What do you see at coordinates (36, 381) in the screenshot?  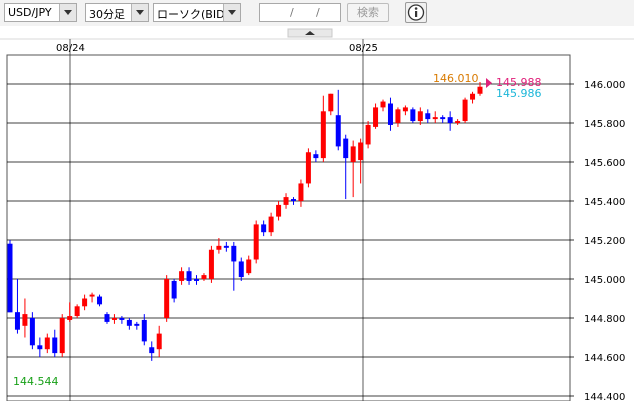 I see `low-price-label: 144.544` at bounding box center [36, 381].